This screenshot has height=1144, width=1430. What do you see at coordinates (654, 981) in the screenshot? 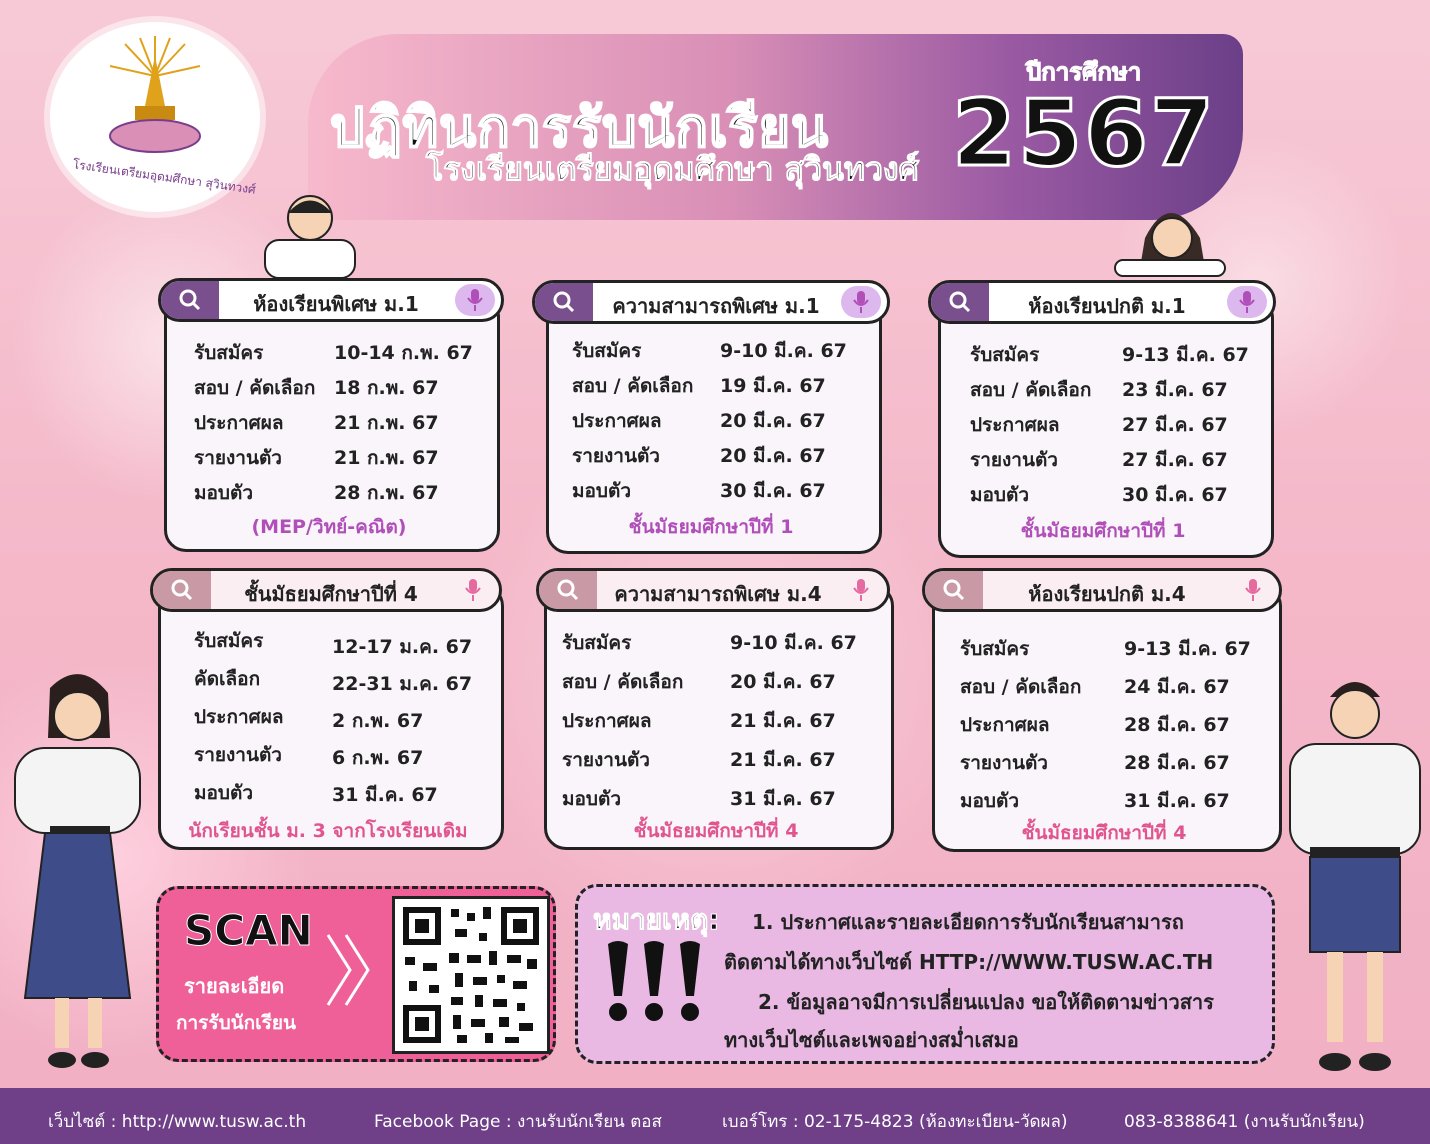
I see `exclamation-icon` at bounding box center [654, 981].